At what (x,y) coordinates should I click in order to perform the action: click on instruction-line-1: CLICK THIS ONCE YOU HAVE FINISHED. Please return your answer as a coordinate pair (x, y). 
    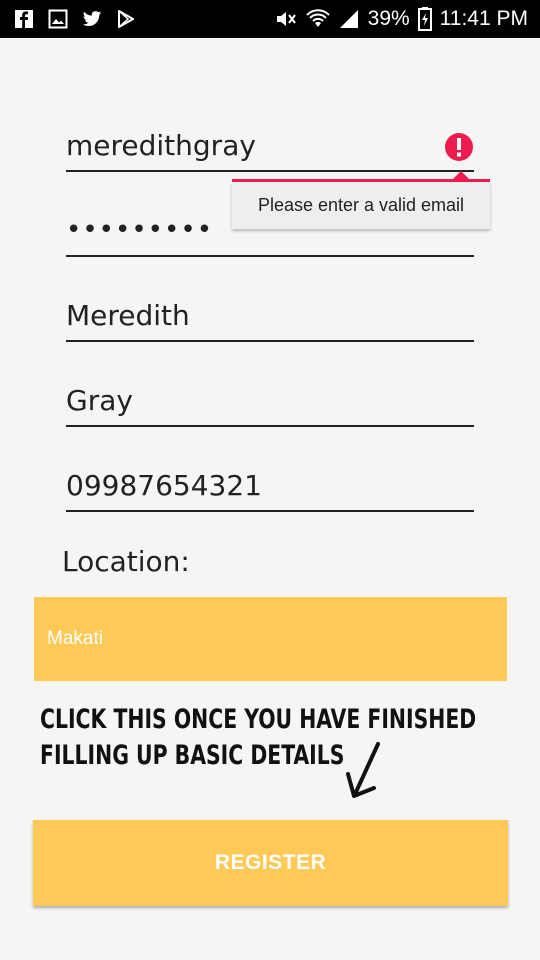
    Looking at the image, I should click on (258, 719).